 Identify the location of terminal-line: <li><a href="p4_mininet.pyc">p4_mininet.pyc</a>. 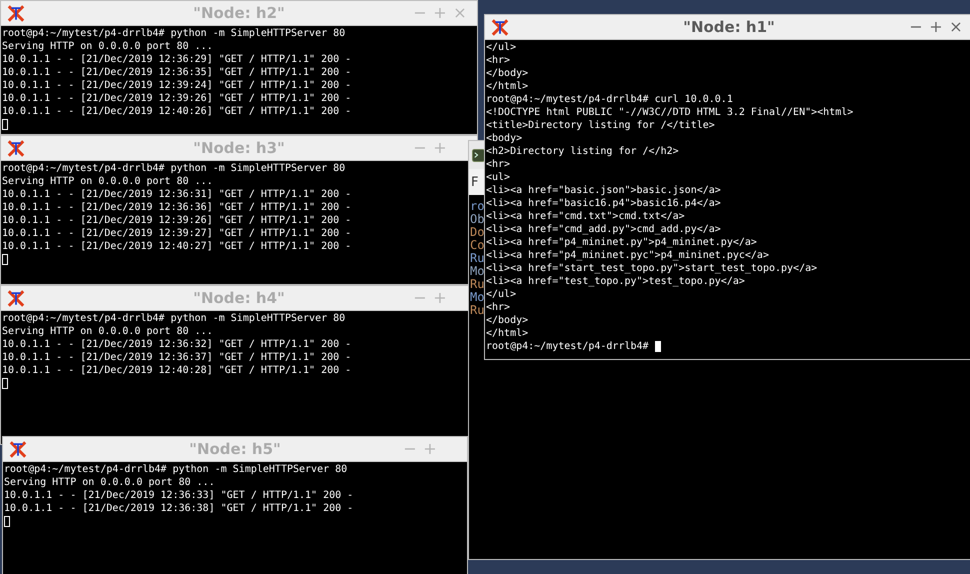
(627, 255).